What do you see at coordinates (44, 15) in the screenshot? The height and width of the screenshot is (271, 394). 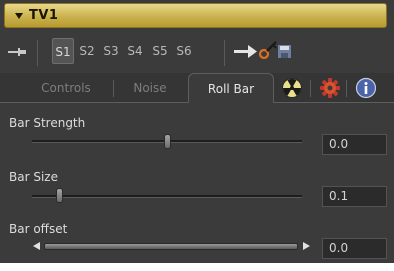 I see `tool-title: TV1` at bounding box center [44, 15].